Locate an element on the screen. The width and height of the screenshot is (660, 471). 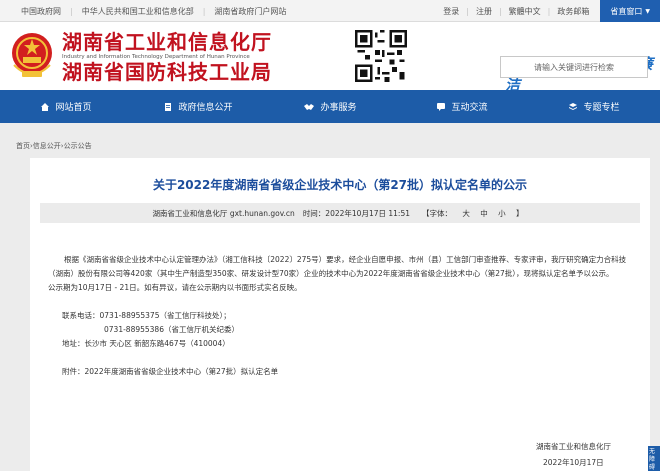
nav-label: 专题专栏 is located at coordinates (601, 108).